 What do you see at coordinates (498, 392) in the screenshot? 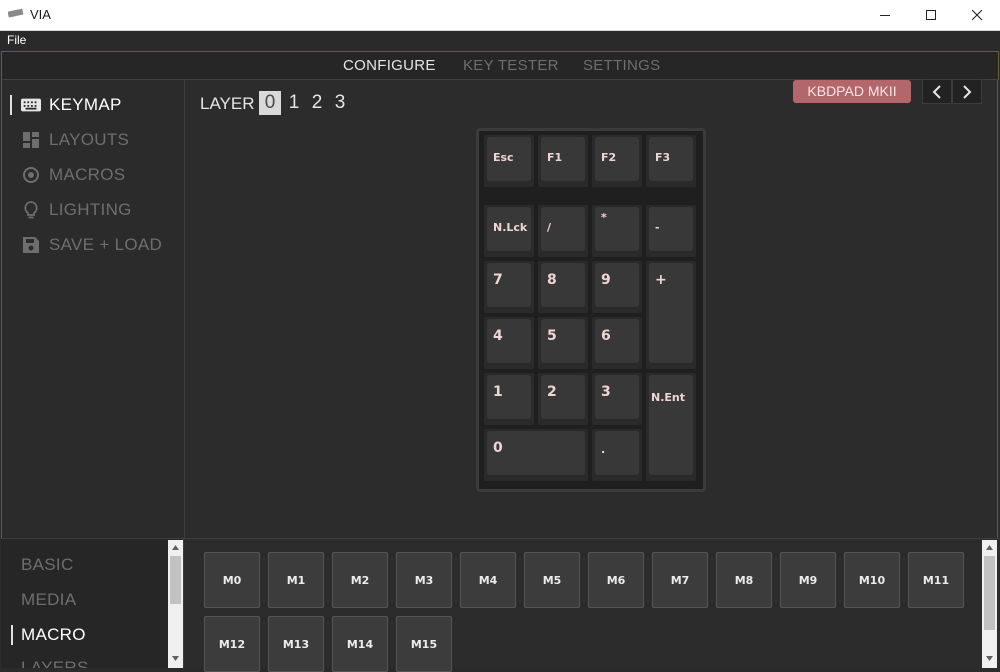
I see `key-legend: 1` at bounding box center [498, 392].